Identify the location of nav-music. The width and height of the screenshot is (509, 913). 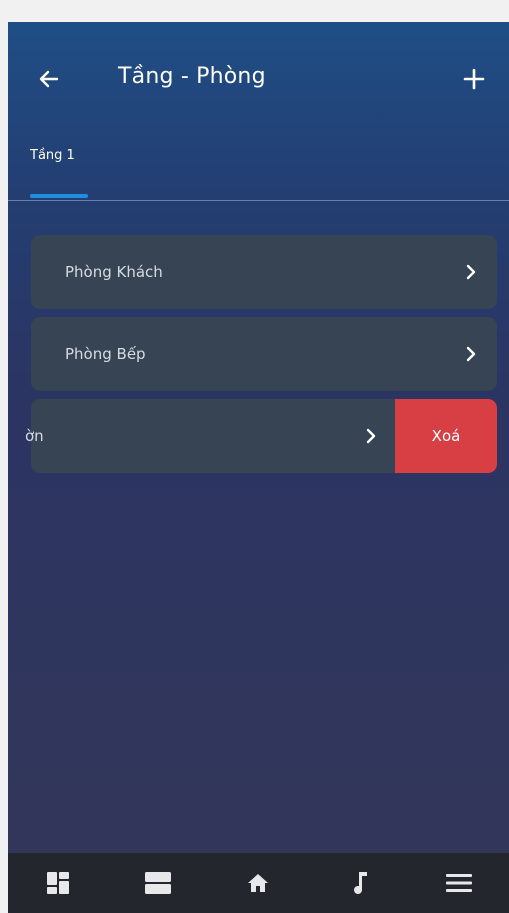
(359, 883).